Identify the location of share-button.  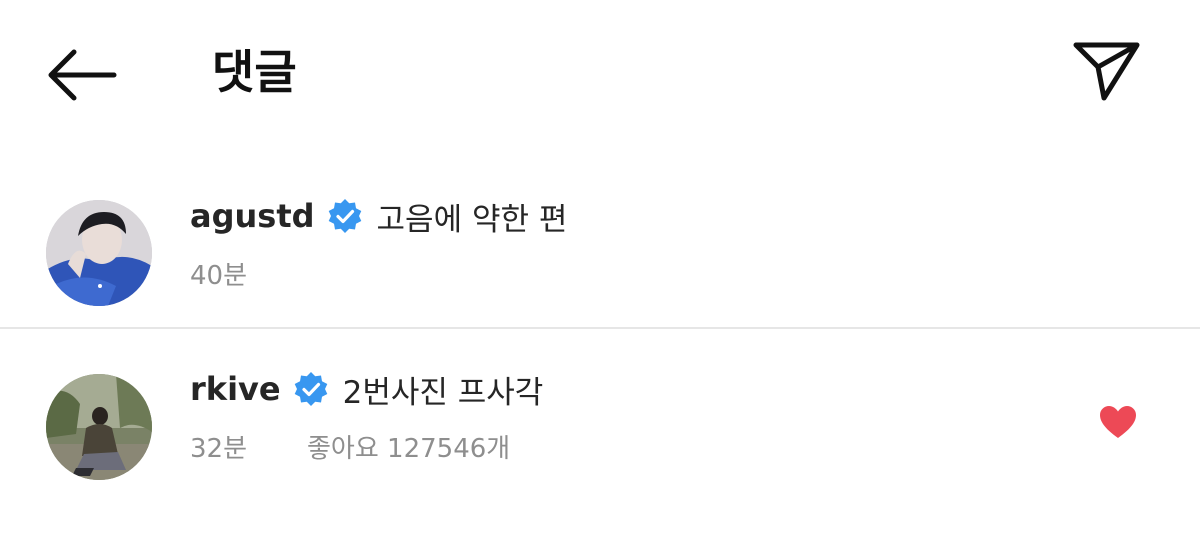
(1106, 72).